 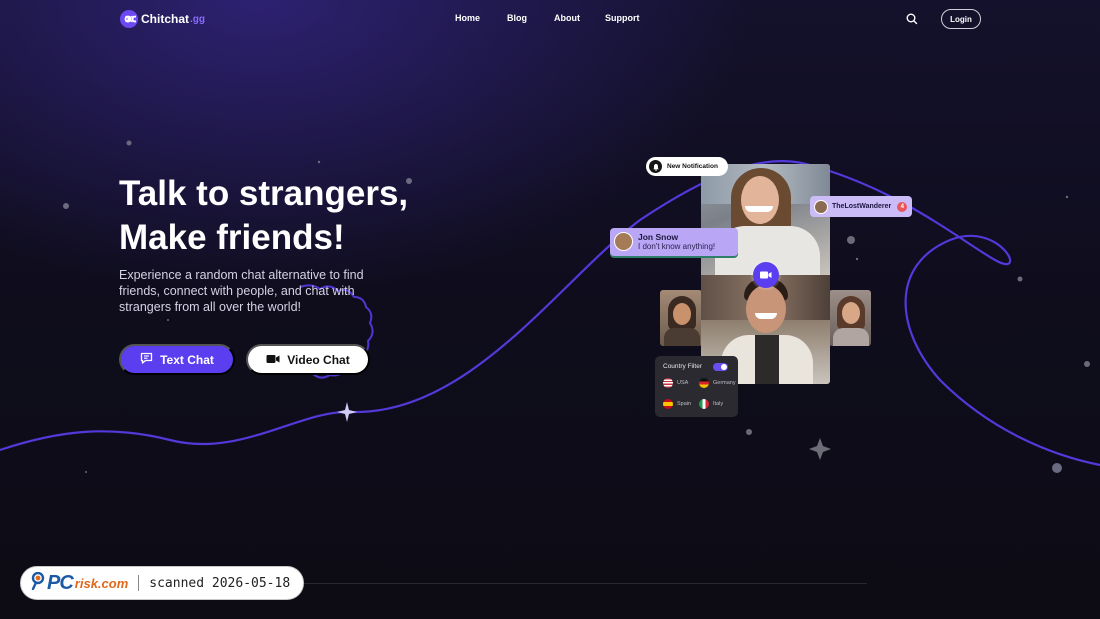 I want to click on login-button: Login, so click(x=961, y=19).